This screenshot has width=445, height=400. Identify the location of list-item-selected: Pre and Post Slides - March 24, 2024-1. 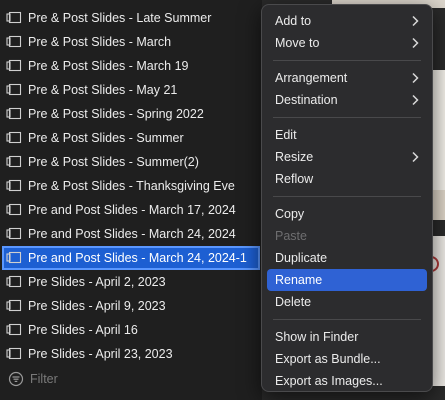
(131, 258).